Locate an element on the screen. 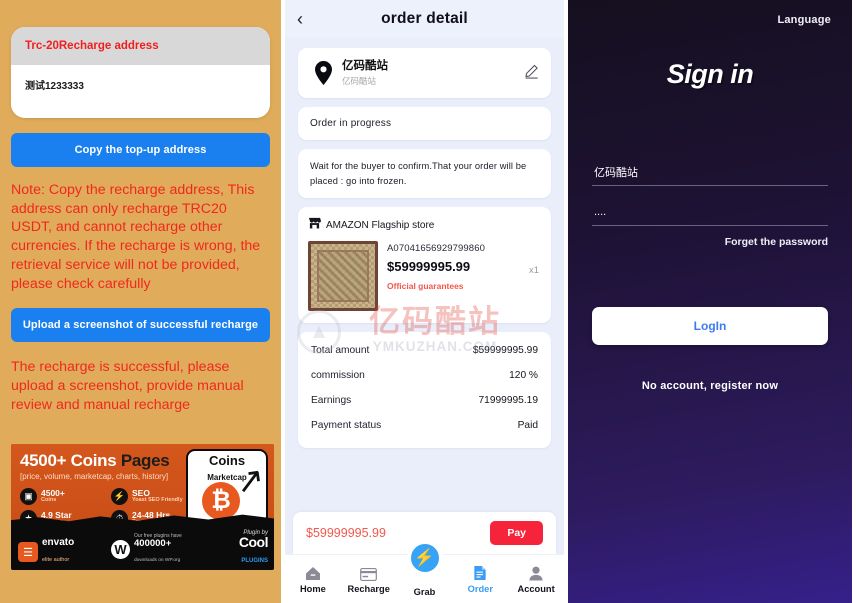 This screenshot has width=856, height=603. tab-home: Home is located at coordinates (313, 579).